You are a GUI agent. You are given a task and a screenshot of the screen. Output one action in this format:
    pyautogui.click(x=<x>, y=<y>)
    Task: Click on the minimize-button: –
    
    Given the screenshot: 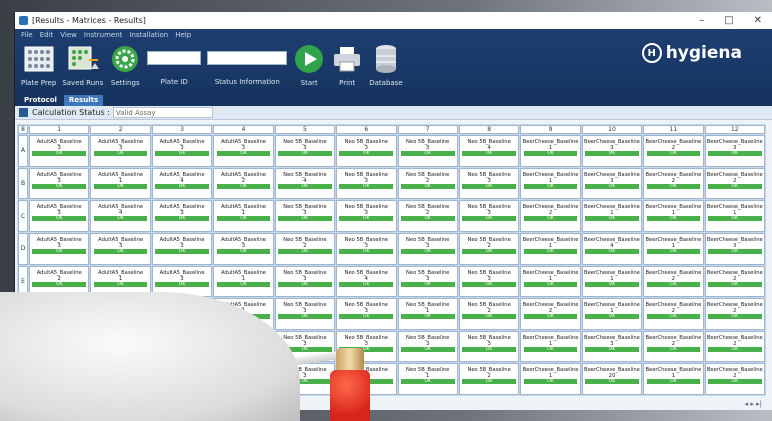 What is the action you would take?
    pyautogui.click(x=701, y=20)
    